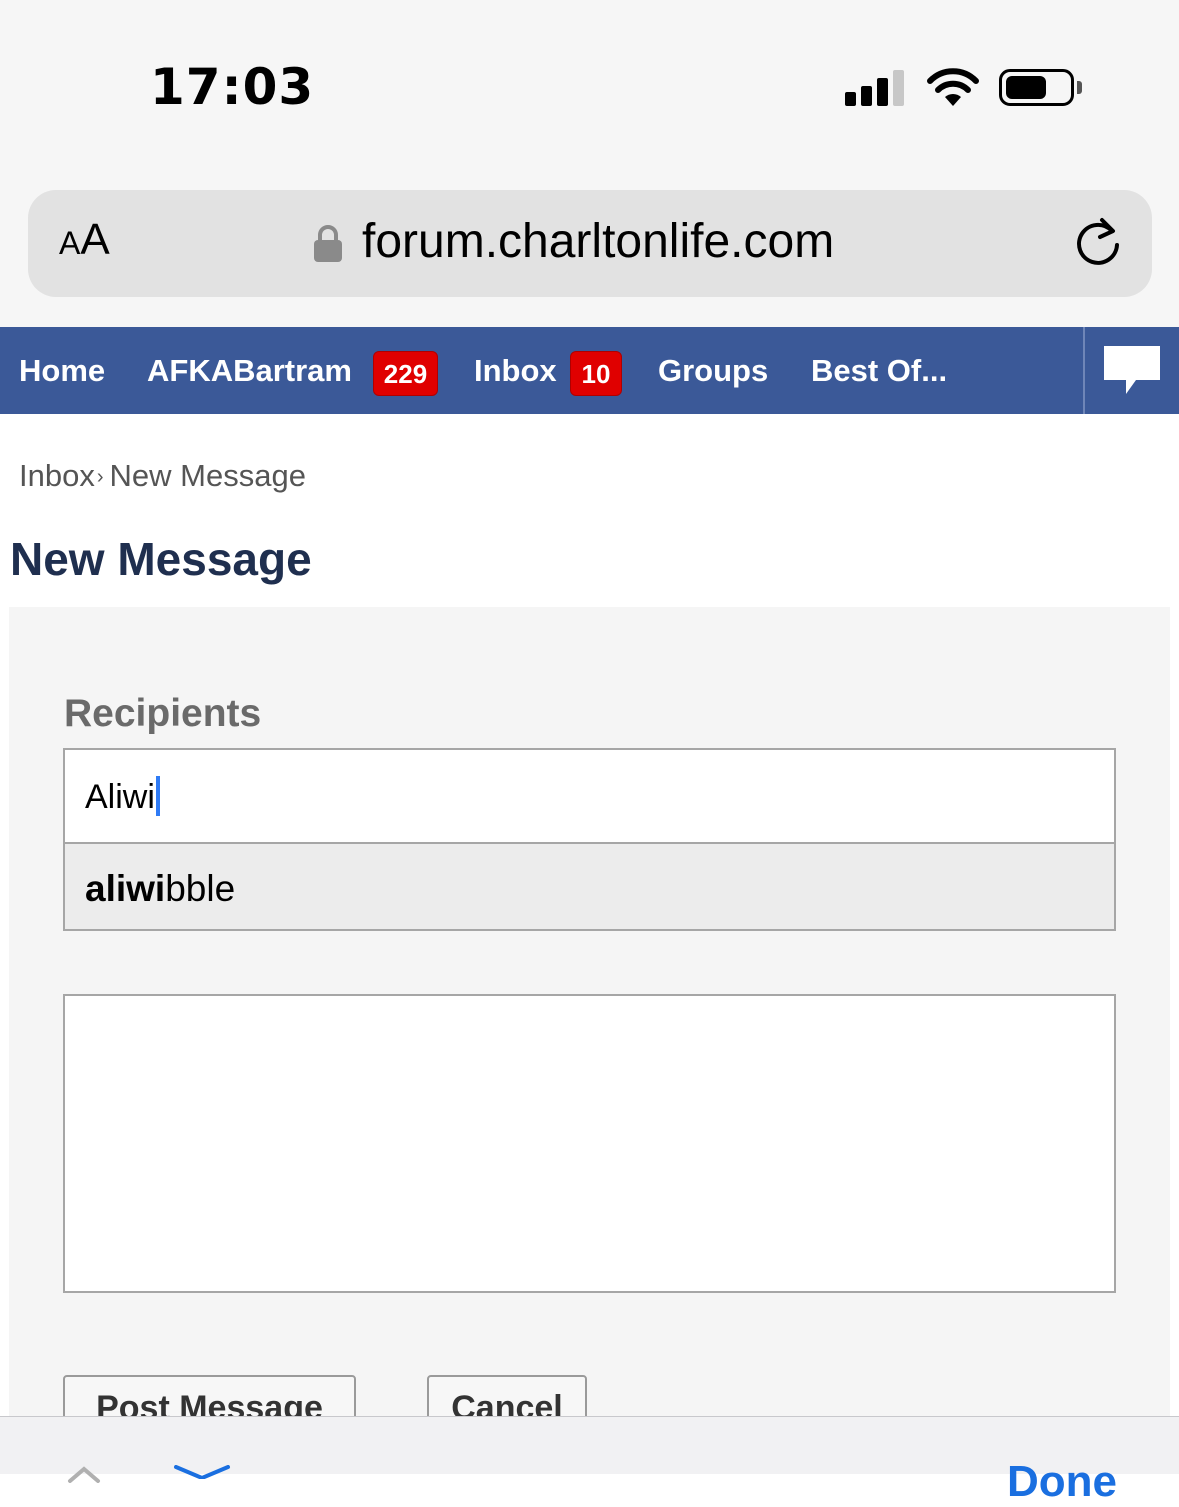 The height and width of the screenshot is (1507, 1179). What do you see at coordinates (328, 243) in the screenshot?
I see `lock-icon` at bounding box center [328, 243].